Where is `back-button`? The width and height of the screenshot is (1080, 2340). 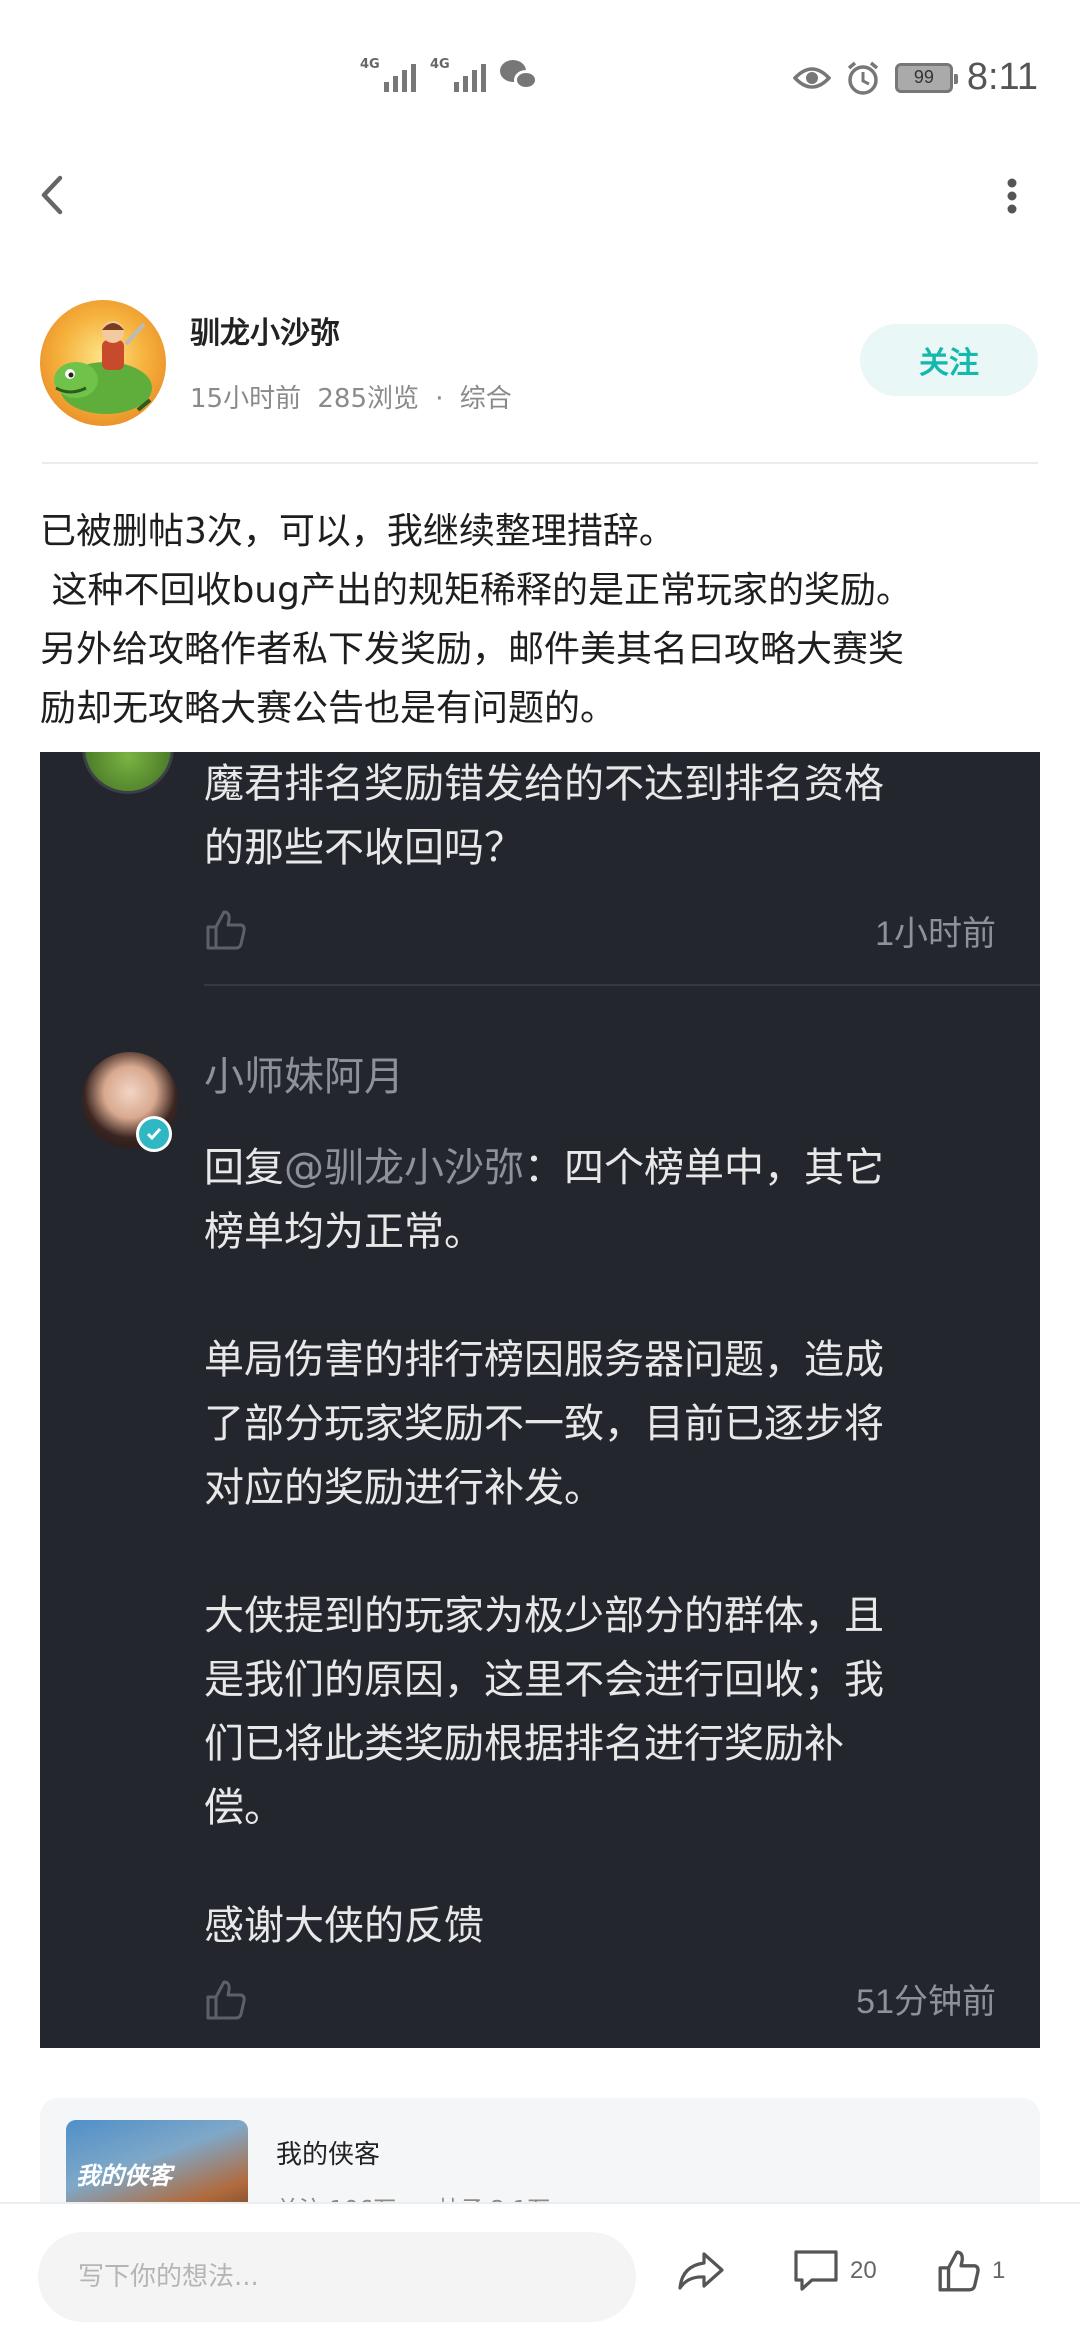
back-button is located at coordinates (55, 195).